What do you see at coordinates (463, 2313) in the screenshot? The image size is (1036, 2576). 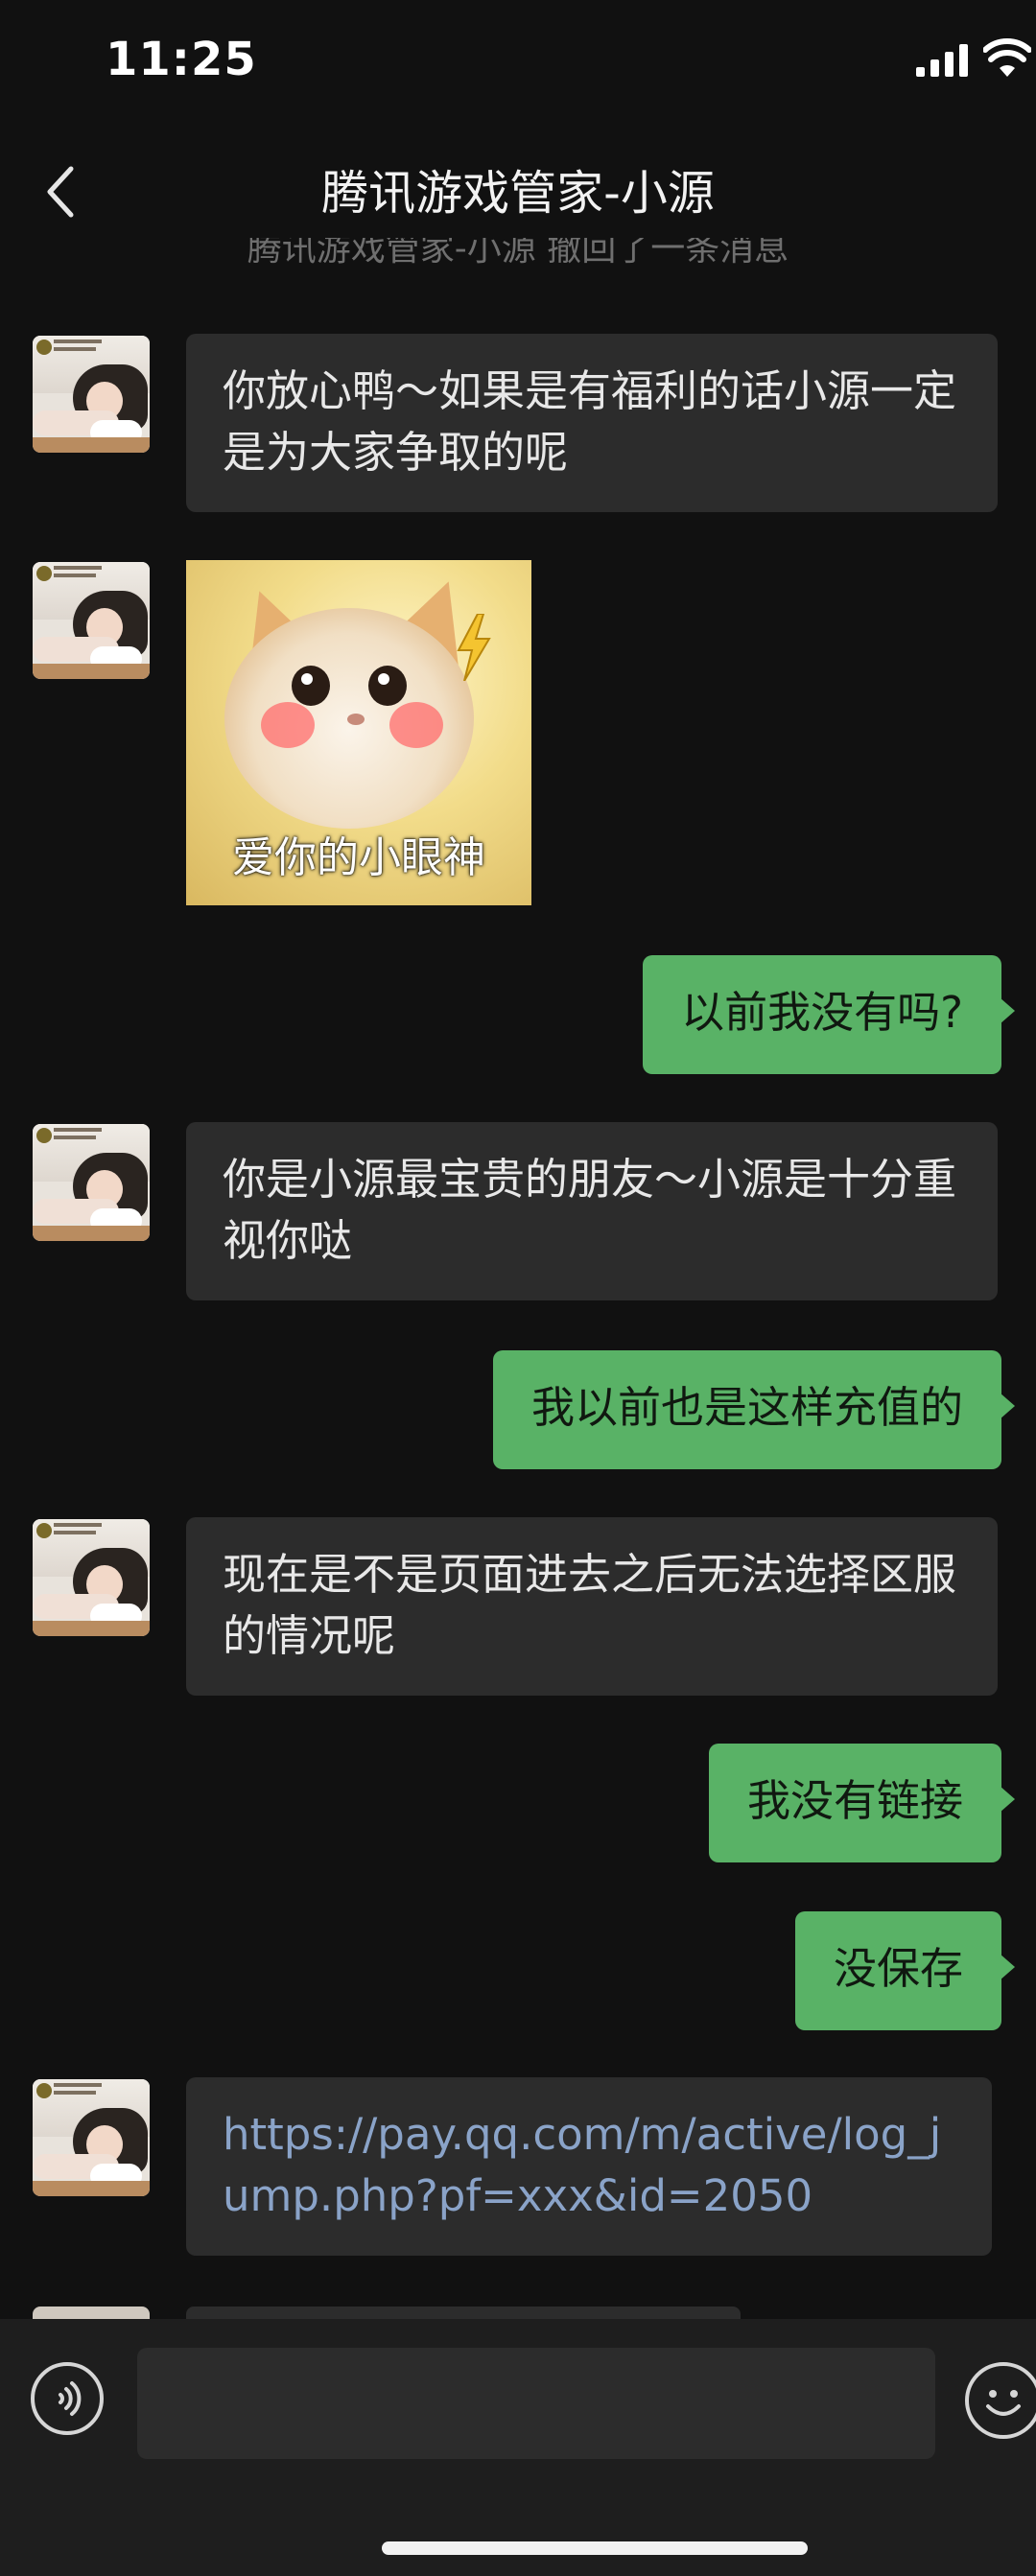 I see `message-bubble-incoming` at bounding box center [463, 2313].